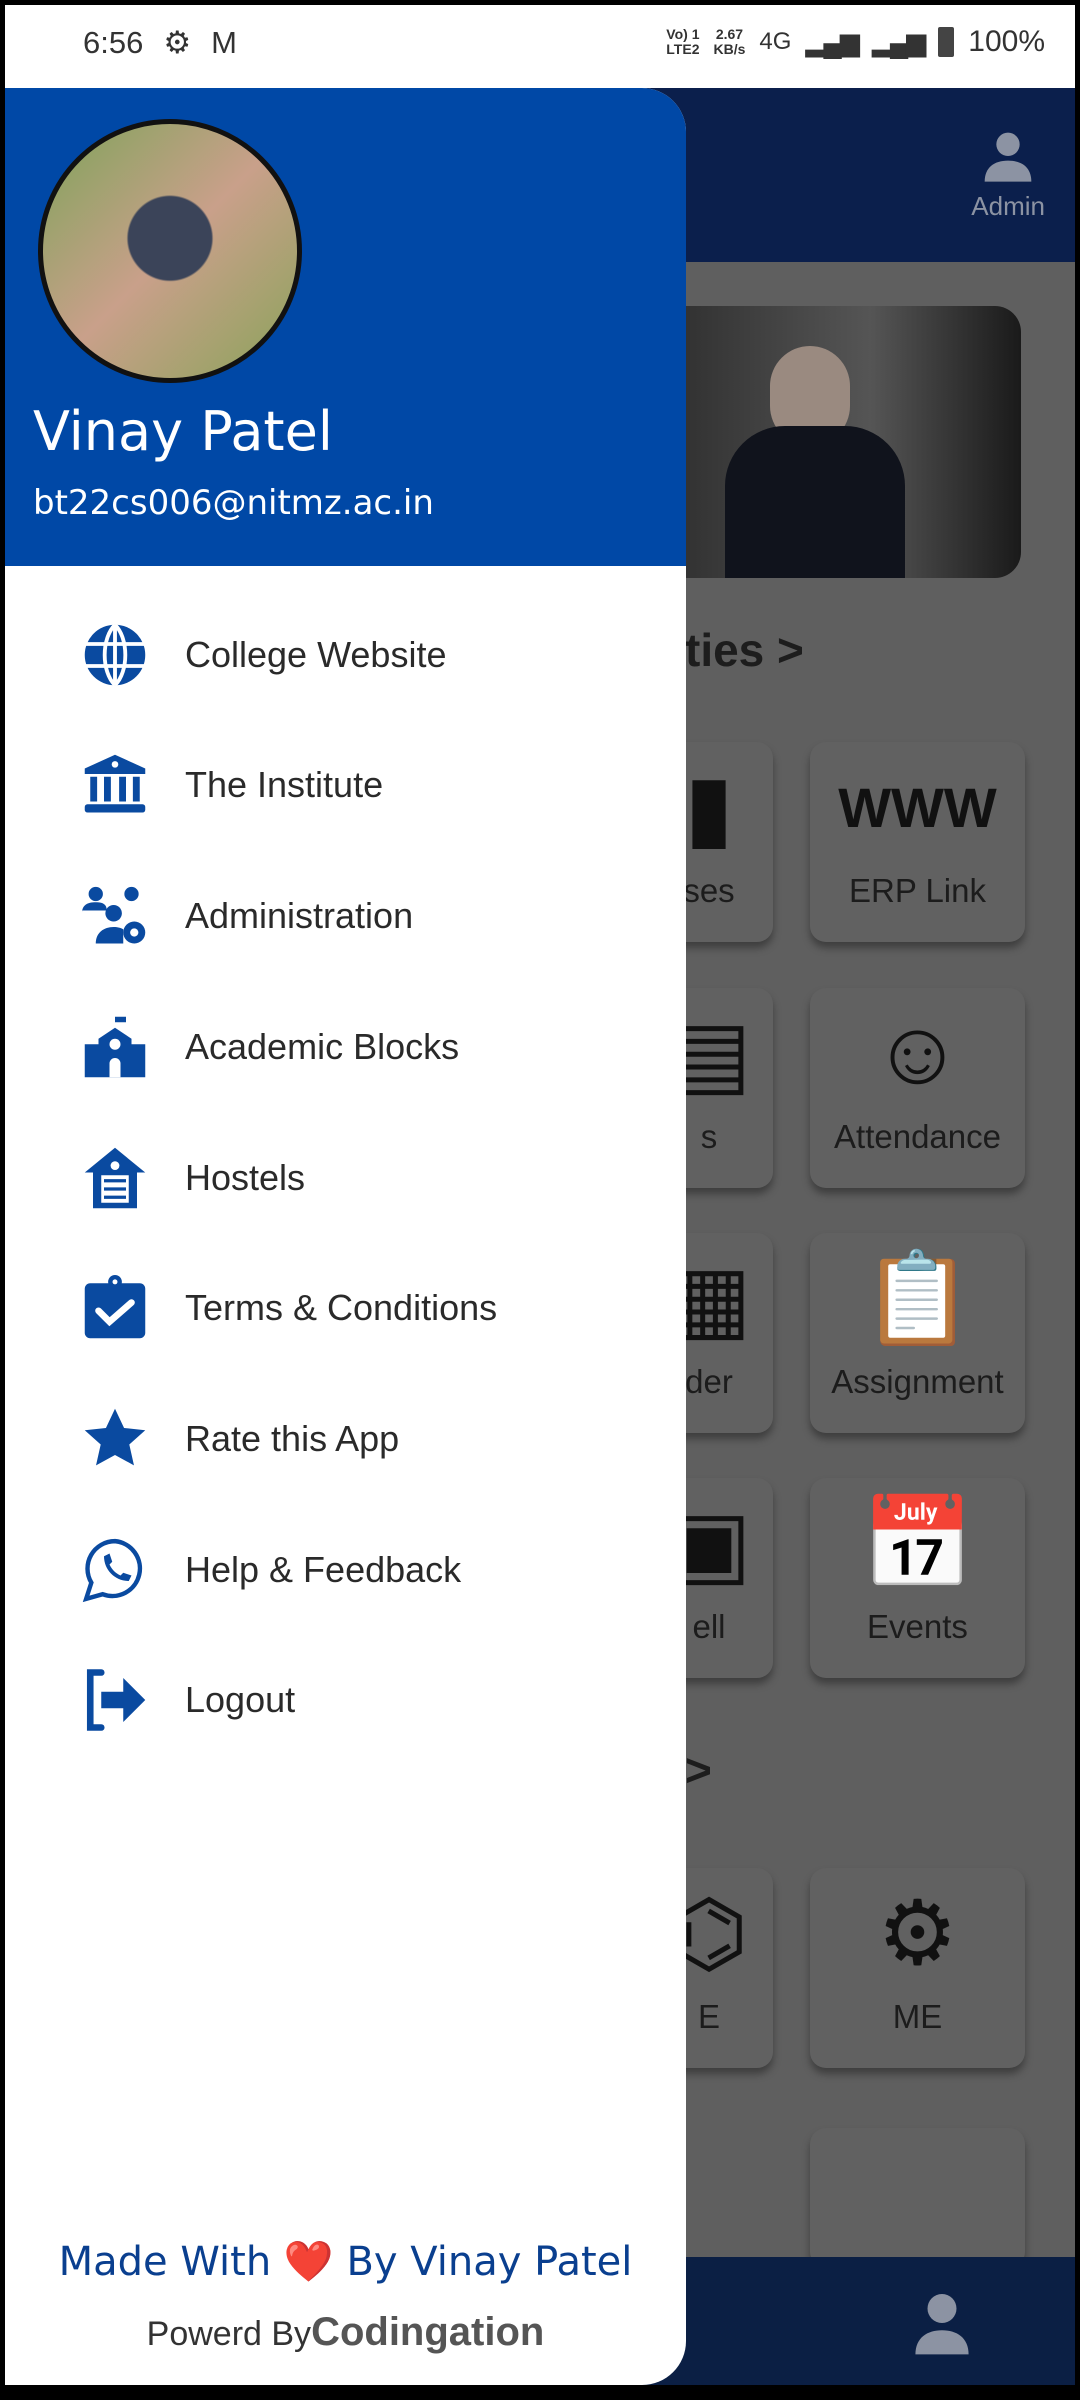 The image size is (1080, 2400). Describe the element at coordinates (170, 251) in the screenshot. I see `avatar` at that location.